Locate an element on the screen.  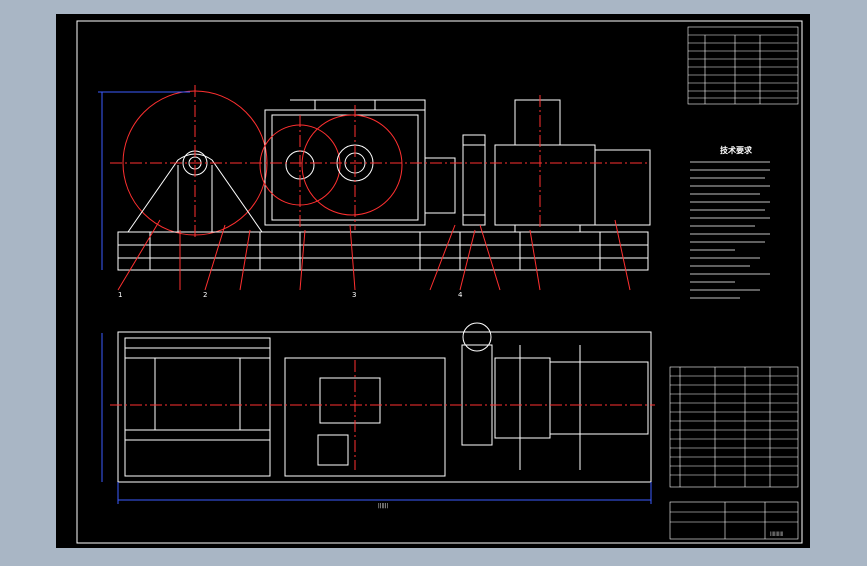
callout-4: 4 is located at coordinates (460, 295).